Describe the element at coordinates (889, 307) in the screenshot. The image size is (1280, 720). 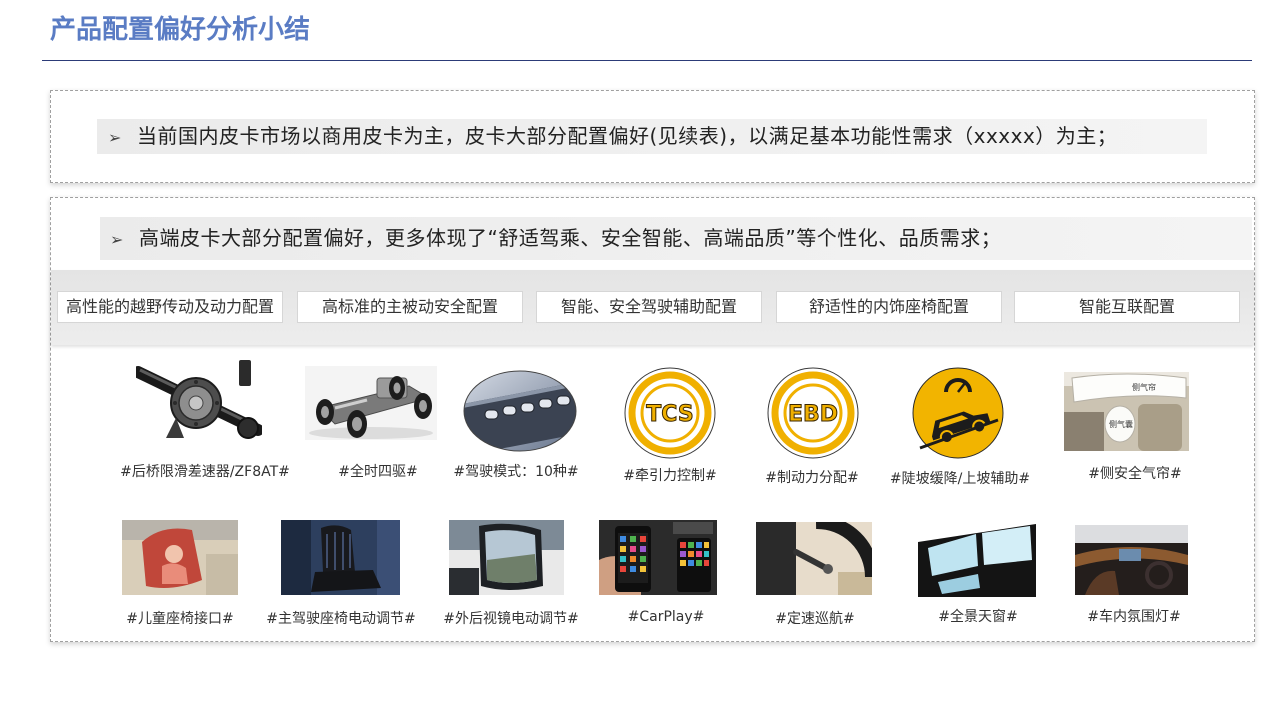
I see `category-label-comfort: 舒适性的内饰座椅配置` at that location.